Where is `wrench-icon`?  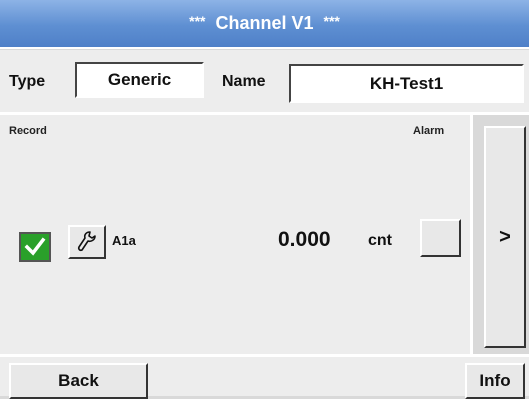 wrench-icon is located at coordinates (86, 241).